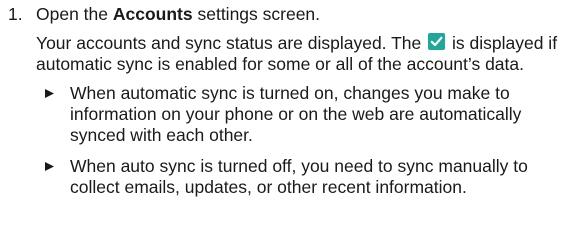 This screenshot has width=582, height=251. I want to click on step-text: Open the Accounts settings screen., so click(178, 14).